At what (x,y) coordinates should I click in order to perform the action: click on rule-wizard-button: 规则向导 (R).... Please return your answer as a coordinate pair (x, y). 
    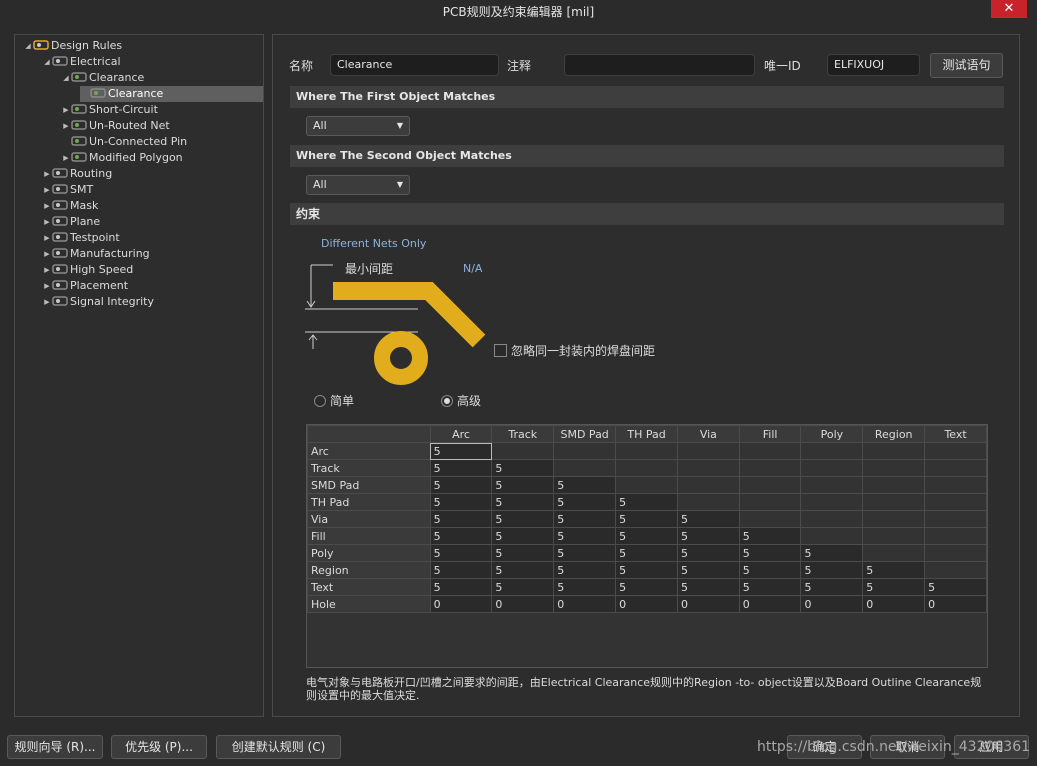
    Looking at the image, I should click on (55, 747).